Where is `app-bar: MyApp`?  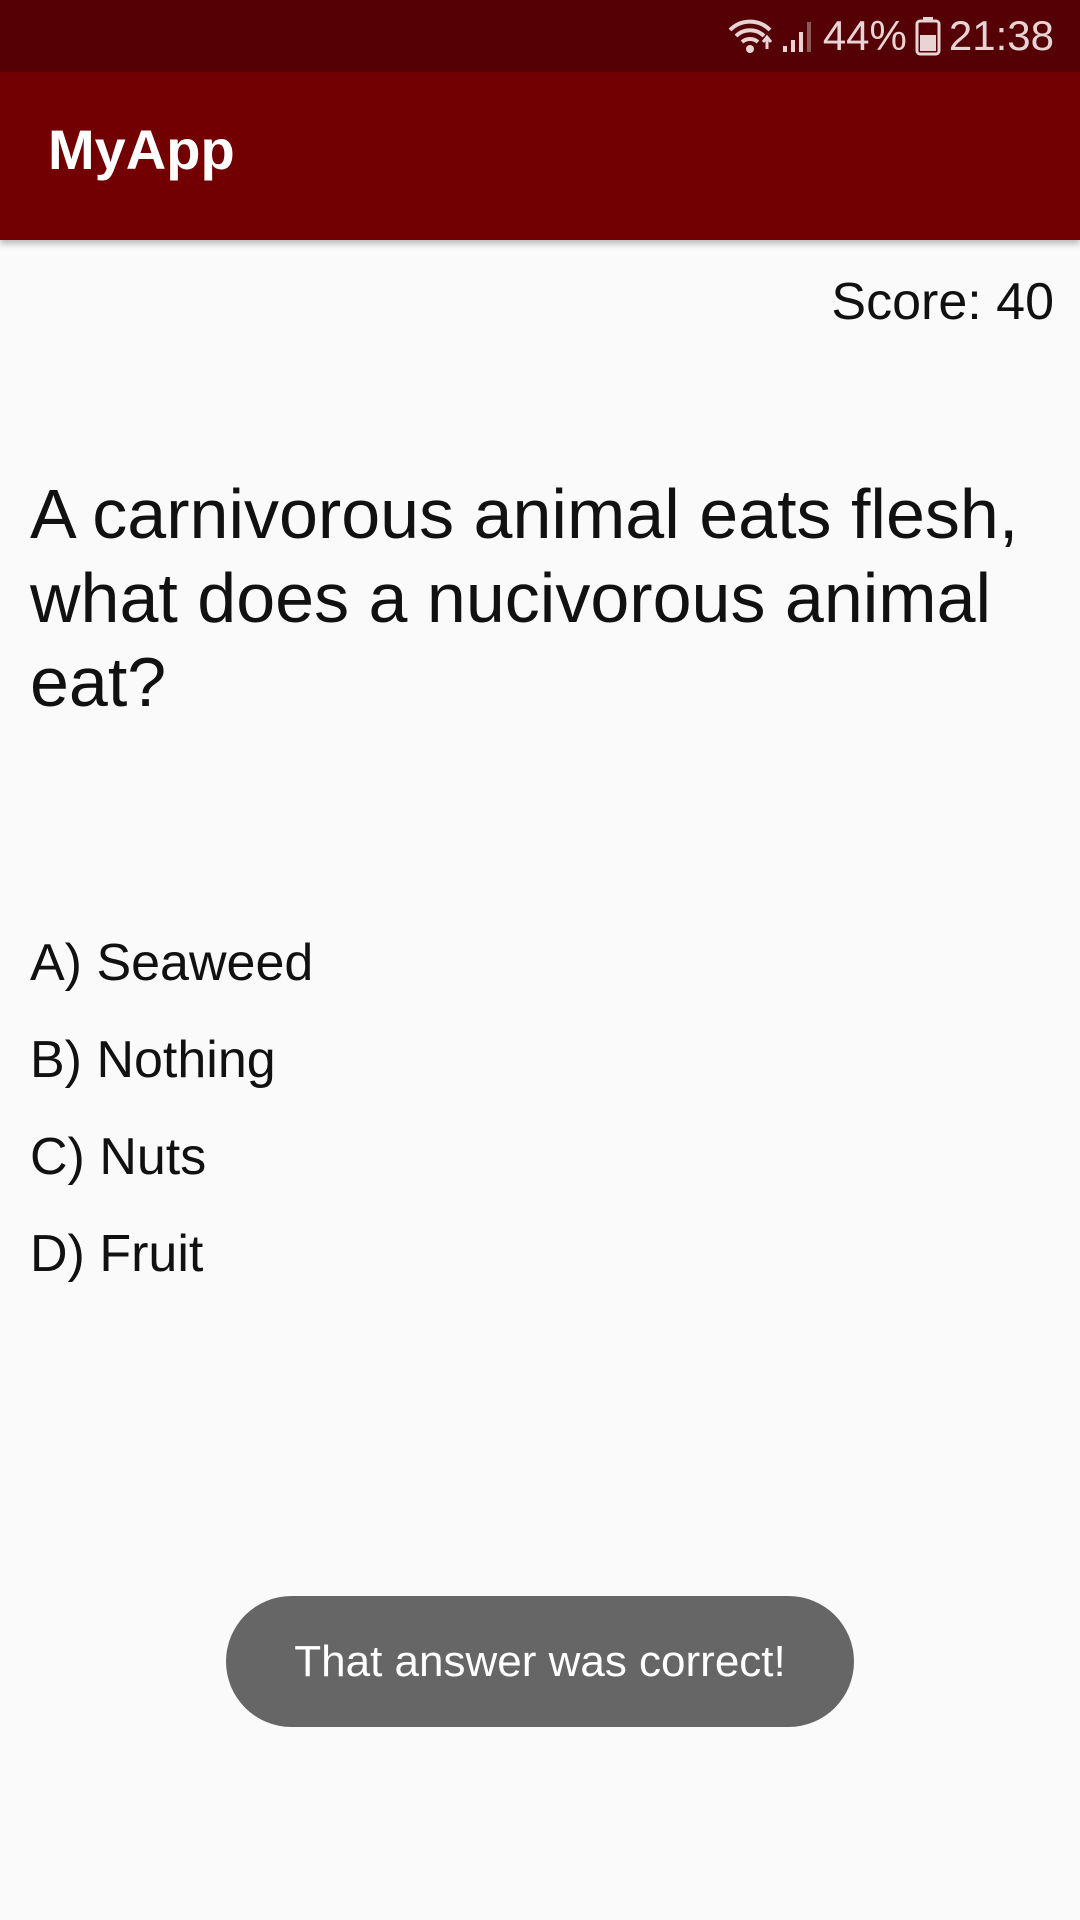
app-bar: MyApp is located at coordinates (540, 156).